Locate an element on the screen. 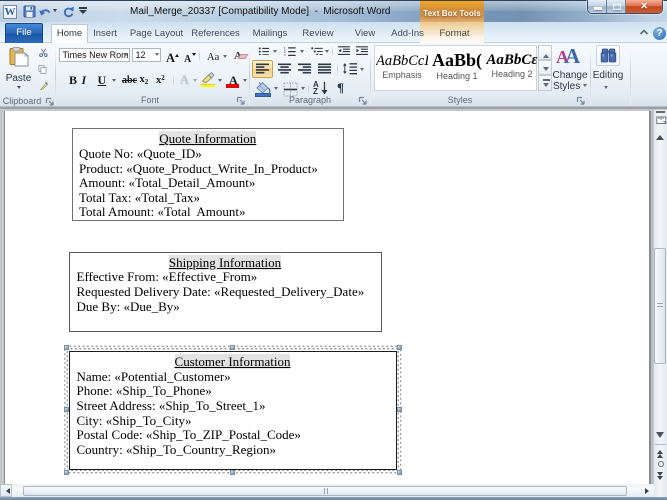  svg-text: 3 is located at coordinates (285, 54).